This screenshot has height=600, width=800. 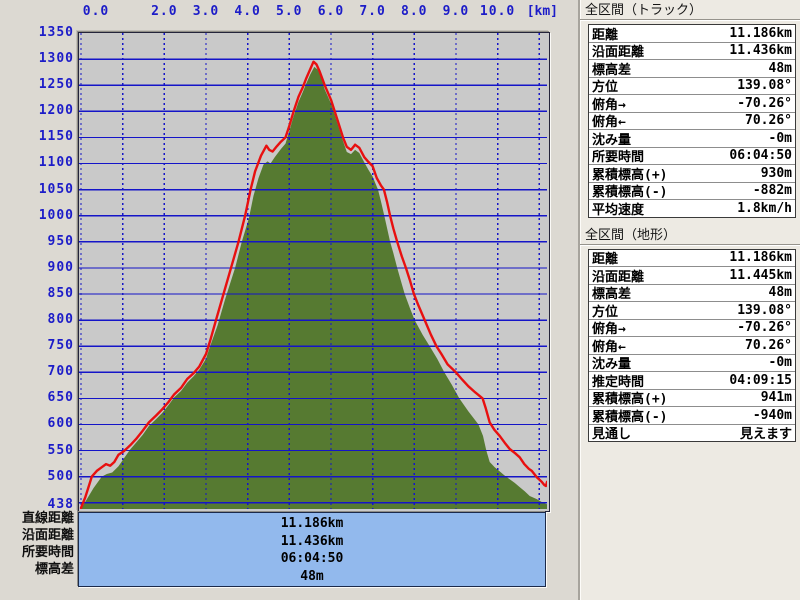 What do you see at coordinates (312, 576) in the screenshot?
I see `summary-row-value: 48m` at bounding box center [312, 576].